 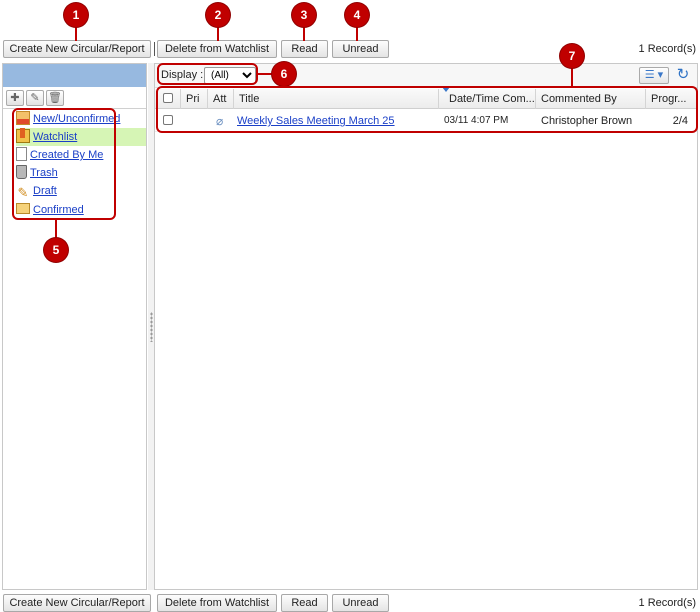 What do you see at coordinates (683, 75) in the screenshot?
I see `refresh-icon: ↻` at bounding box center [683, 75].